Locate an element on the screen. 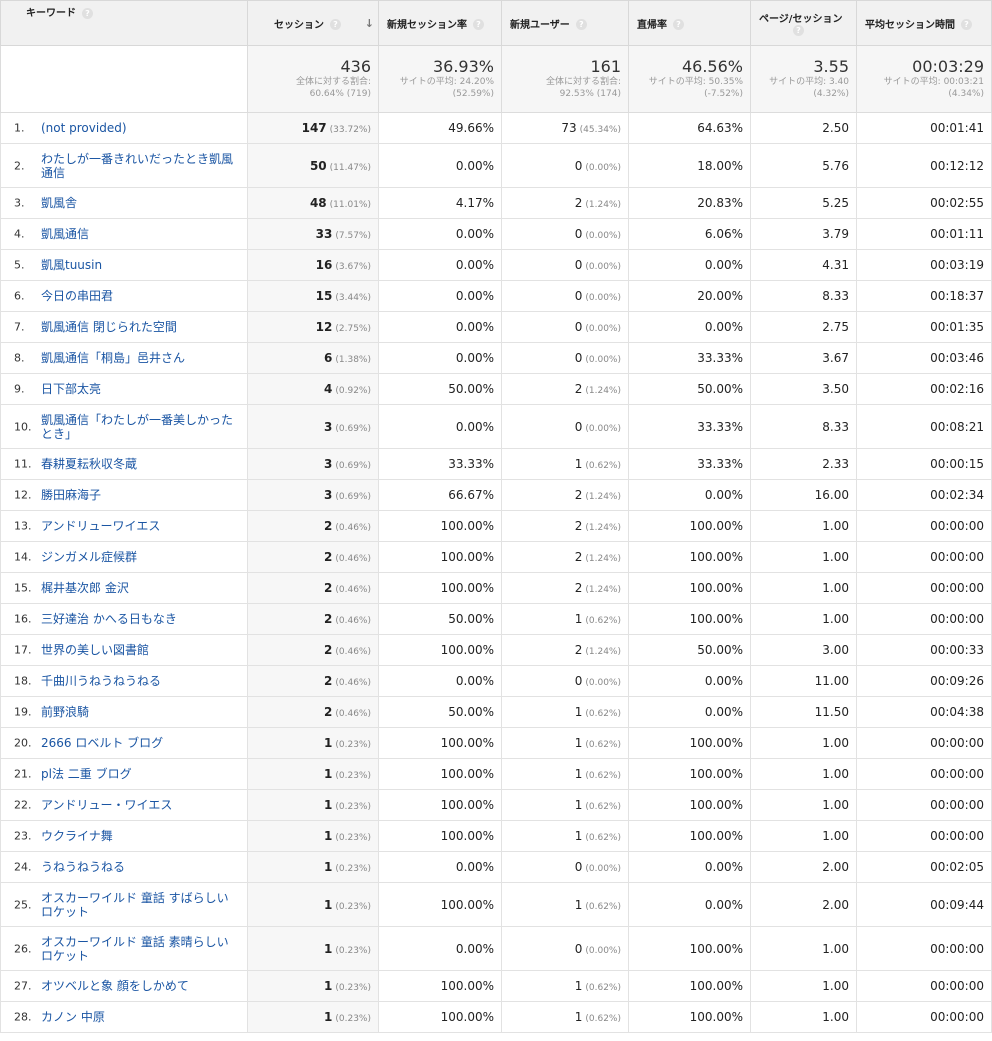 This screenshot has width=992, height=1041. keyword-link: 三好達治 かへる日もなき is located at coordinates (140, 619).